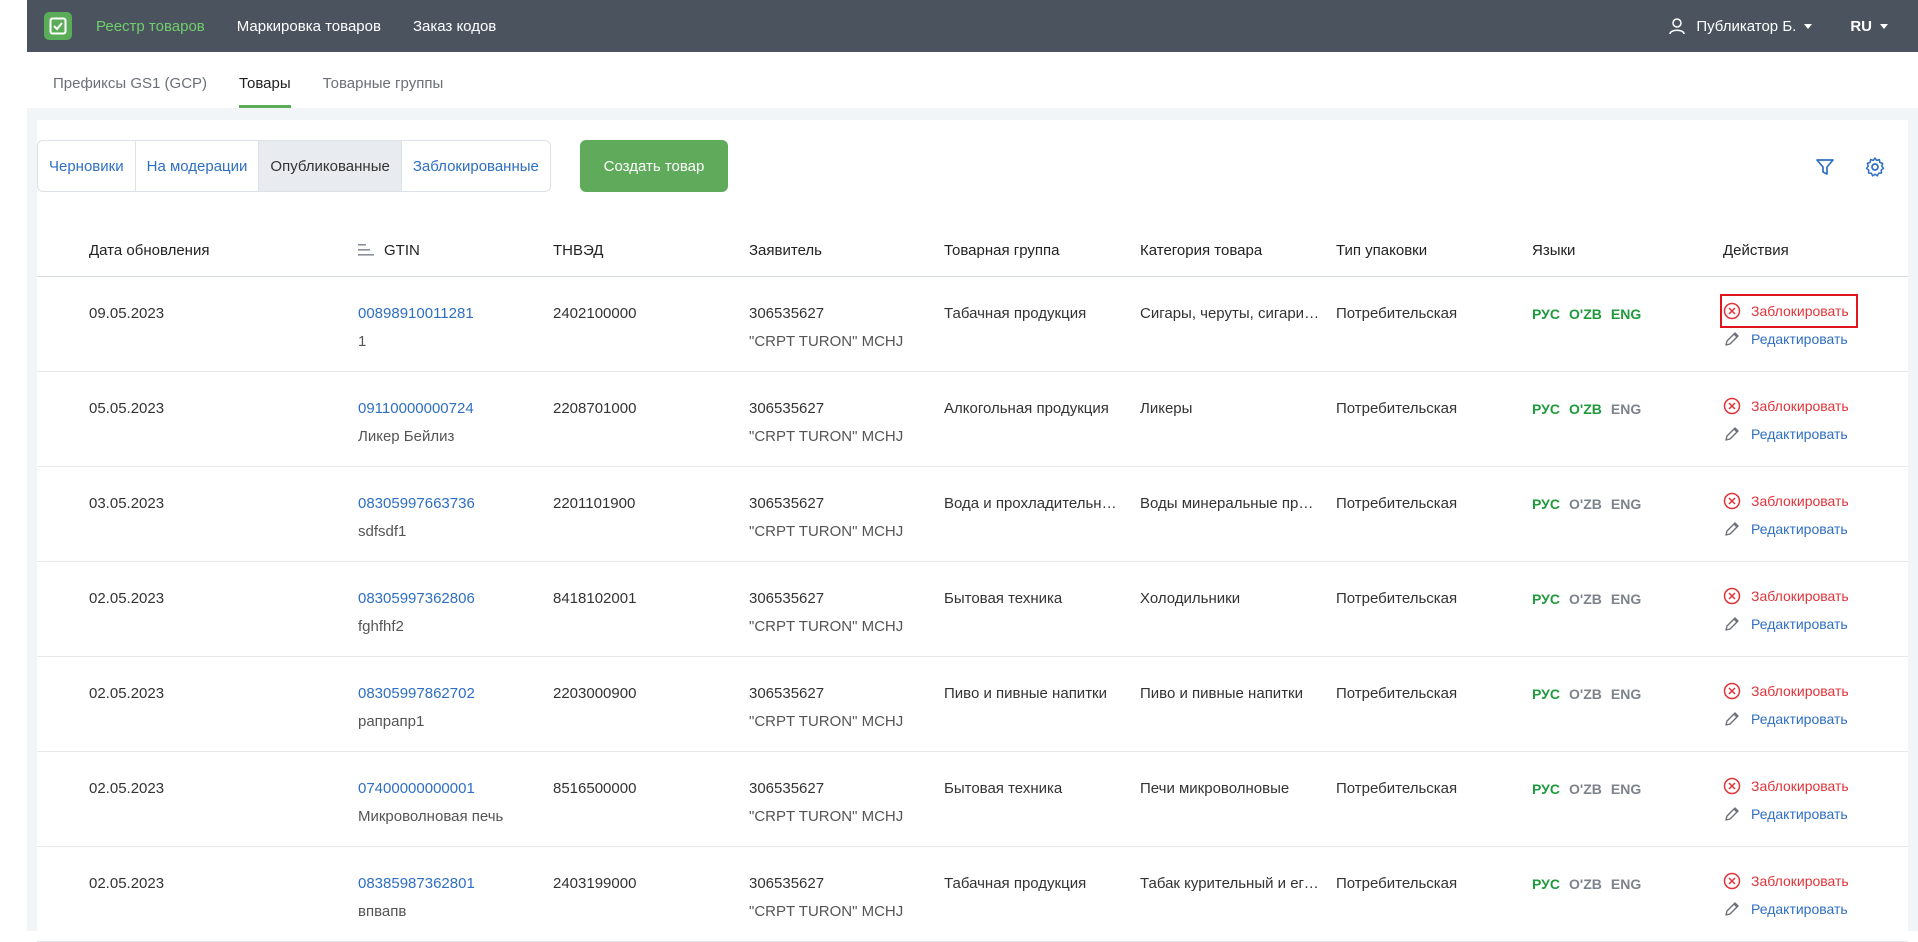 The height and width of the screenshot is (942, 1918). I want to click on header-applicant: Заявитель, so click(785, 250).